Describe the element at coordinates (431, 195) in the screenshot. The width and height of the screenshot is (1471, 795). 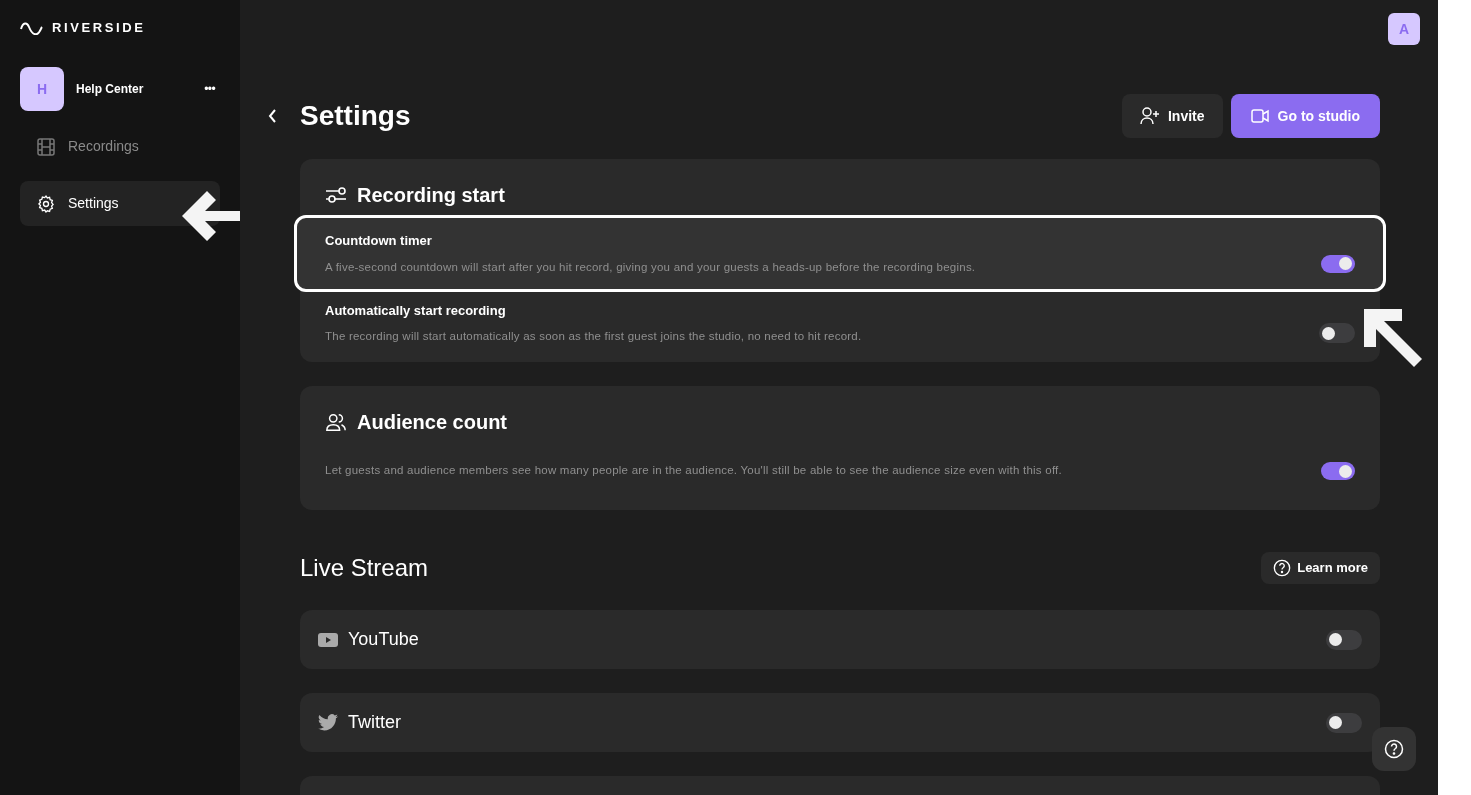
I see `section-title: Recording start` at that location.